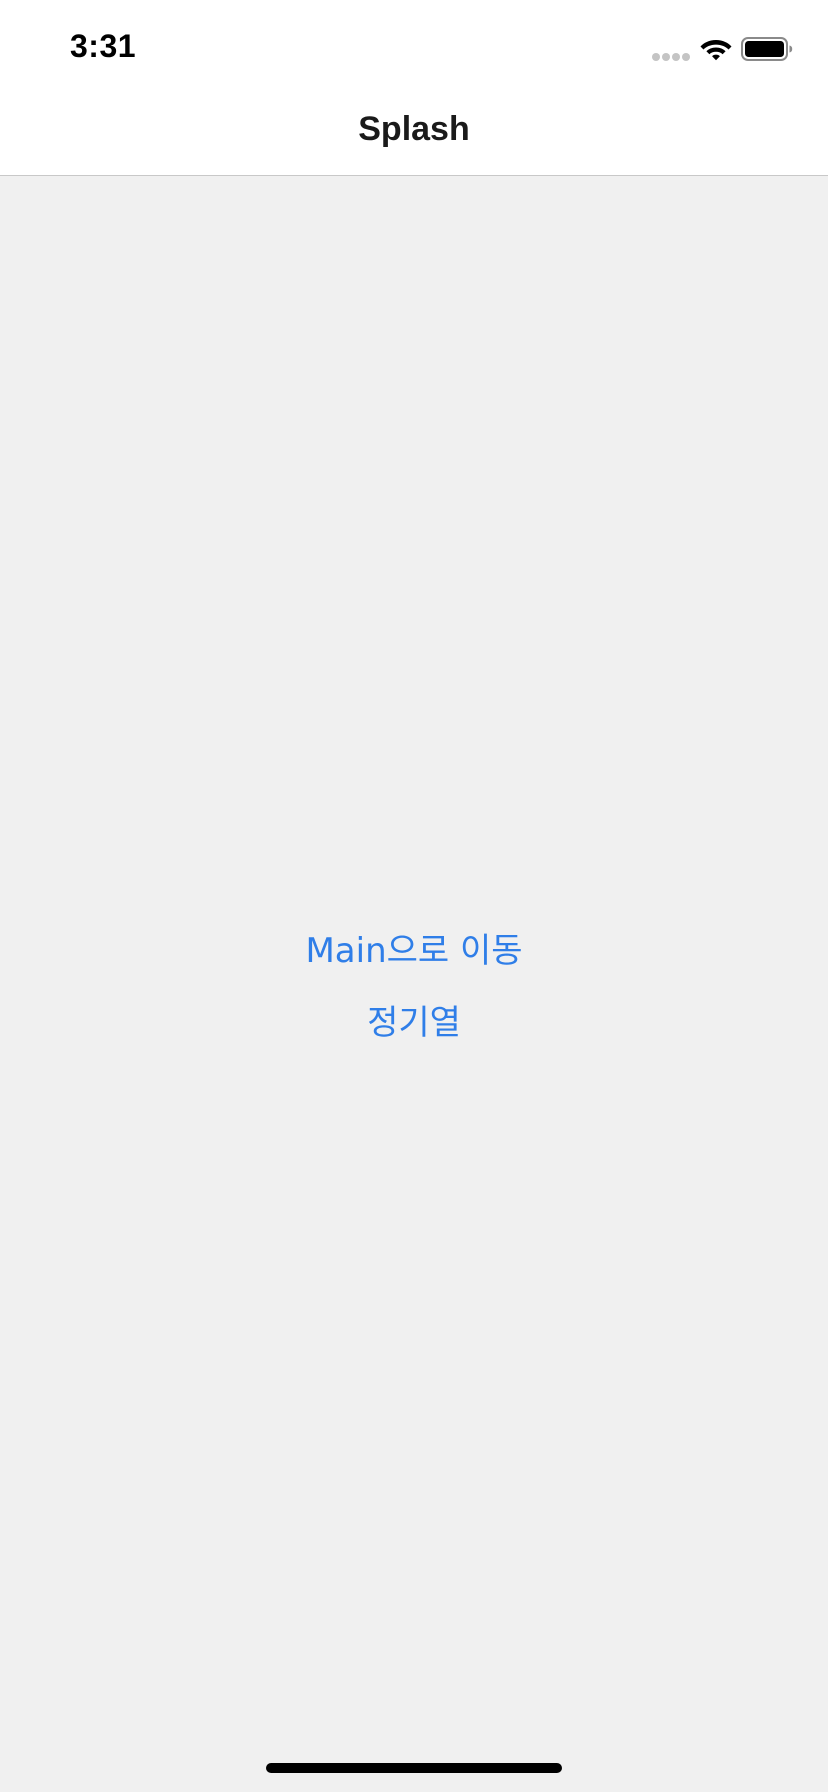  Describe the element at coordinates (414, 1768) in the screenshot. I see `home-indicator` at that location.